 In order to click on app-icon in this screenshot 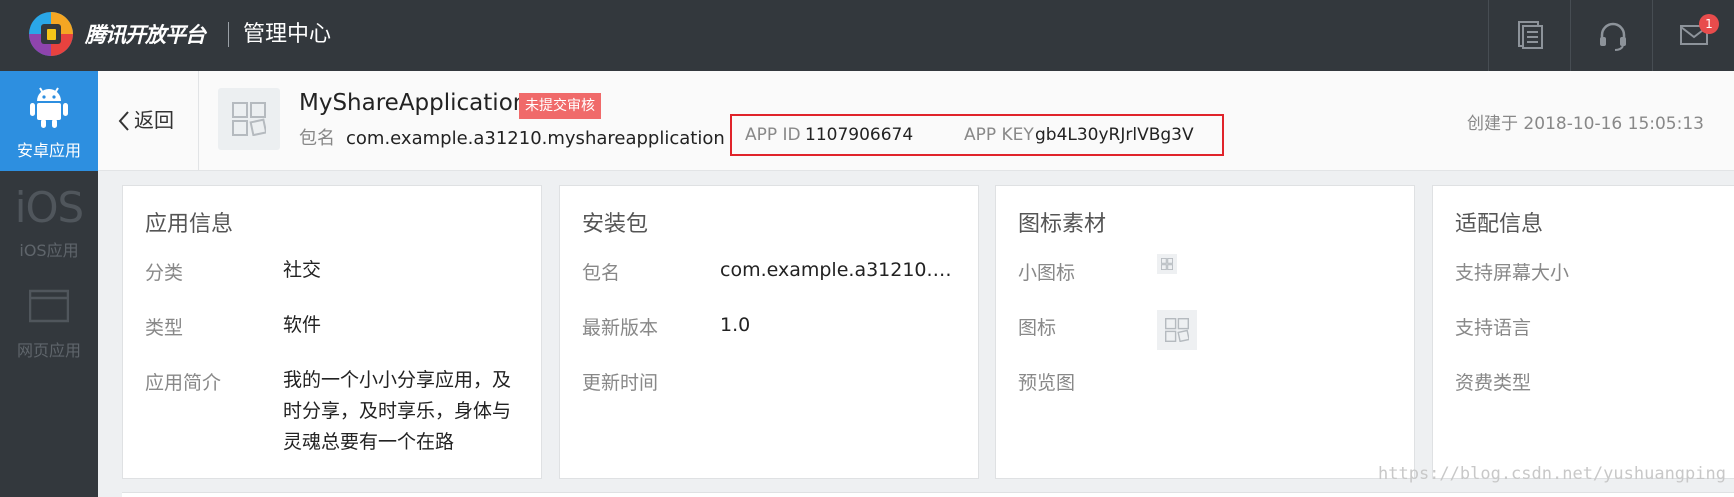, I will do `click(249, 119)`.